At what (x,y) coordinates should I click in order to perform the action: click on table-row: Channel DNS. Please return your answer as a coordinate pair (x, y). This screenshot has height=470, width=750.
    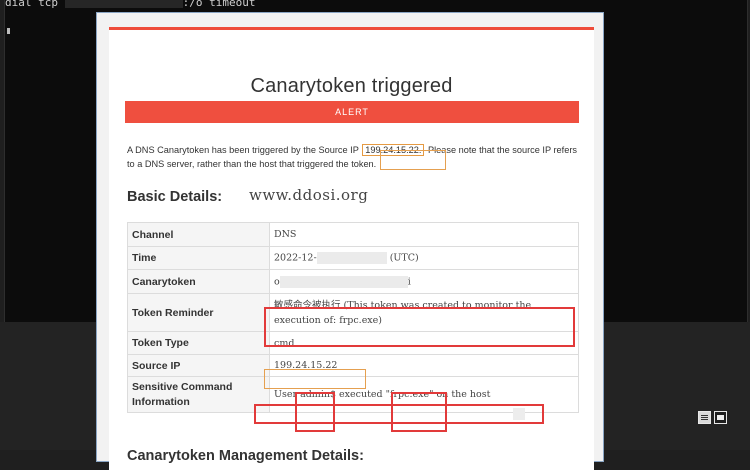
    Looking at the image, I should click on (353, 234).